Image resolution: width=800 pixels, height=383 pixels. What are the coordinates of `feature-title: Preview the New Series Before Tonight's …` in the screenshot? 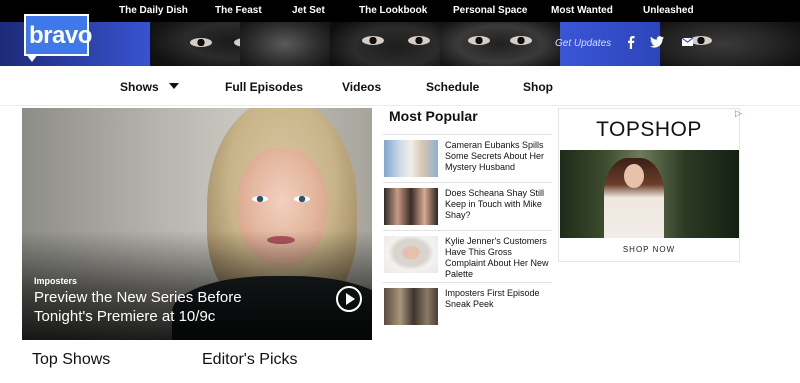 It's located at (164, 307).